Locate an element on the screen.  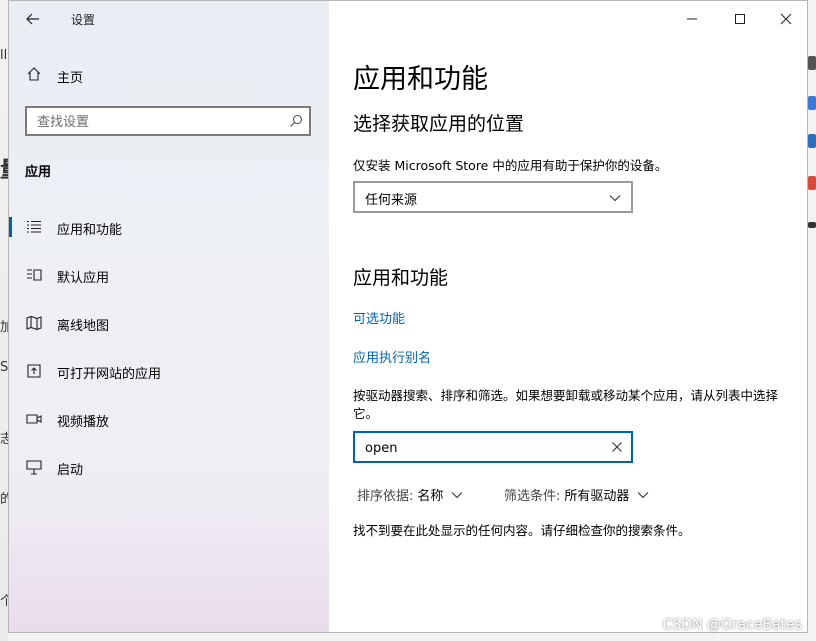
sort-dropdown: 排序依据: 名称 is located at coordinates (410, 494).